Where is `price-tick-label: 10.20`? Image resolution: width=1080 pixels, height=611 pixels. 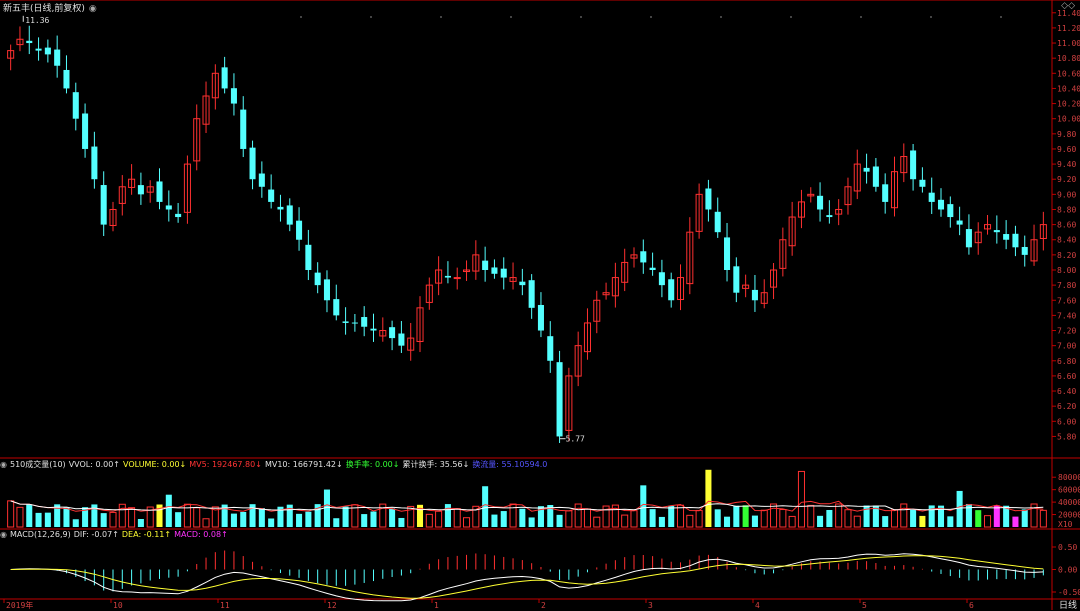 price-tick-label: 10.20 is located at coordinates (1068, 104).